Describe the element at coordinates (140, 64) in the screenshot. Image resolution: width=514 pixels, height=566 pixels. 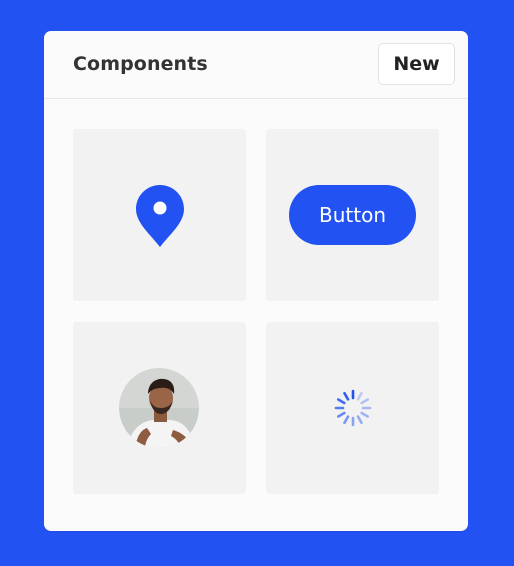
I see `panel-title: Components` at that location.